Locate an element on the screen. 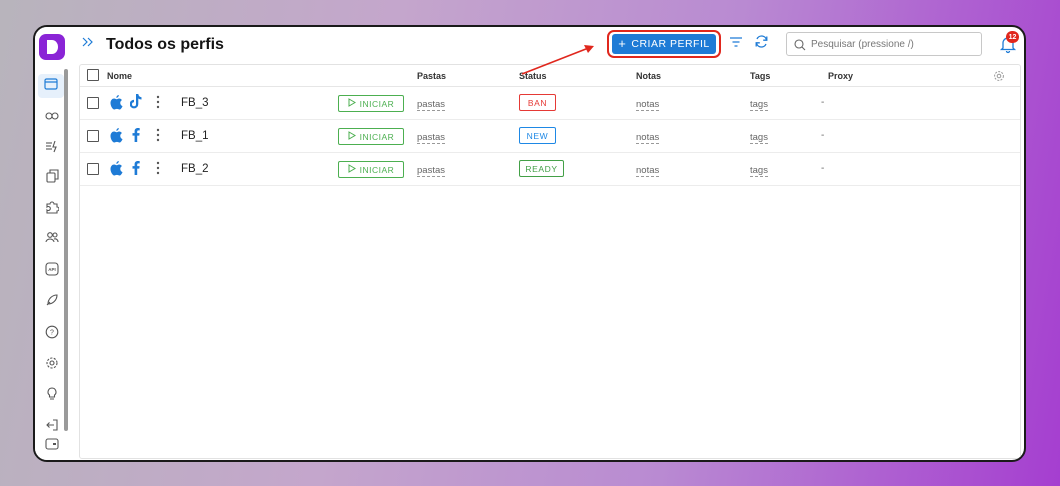 The width and height of the screenshot is (1060, 486). profile-name: FB_2 is located at coordinates (195, 169).